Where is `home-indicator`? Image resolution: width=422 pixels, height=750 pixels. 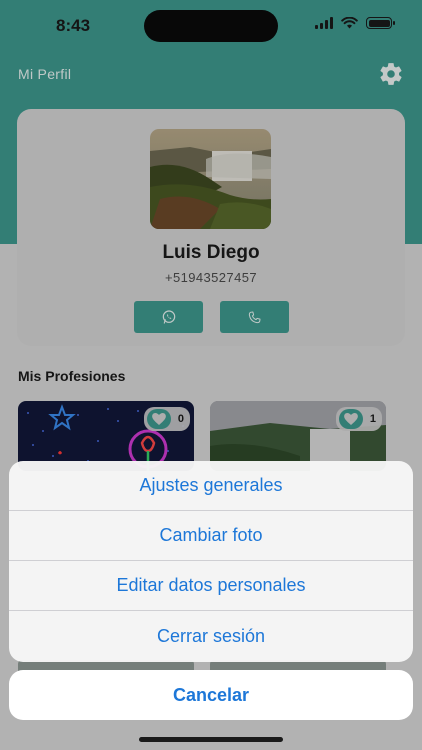
home-indicator is located at coordinates (211, 739).